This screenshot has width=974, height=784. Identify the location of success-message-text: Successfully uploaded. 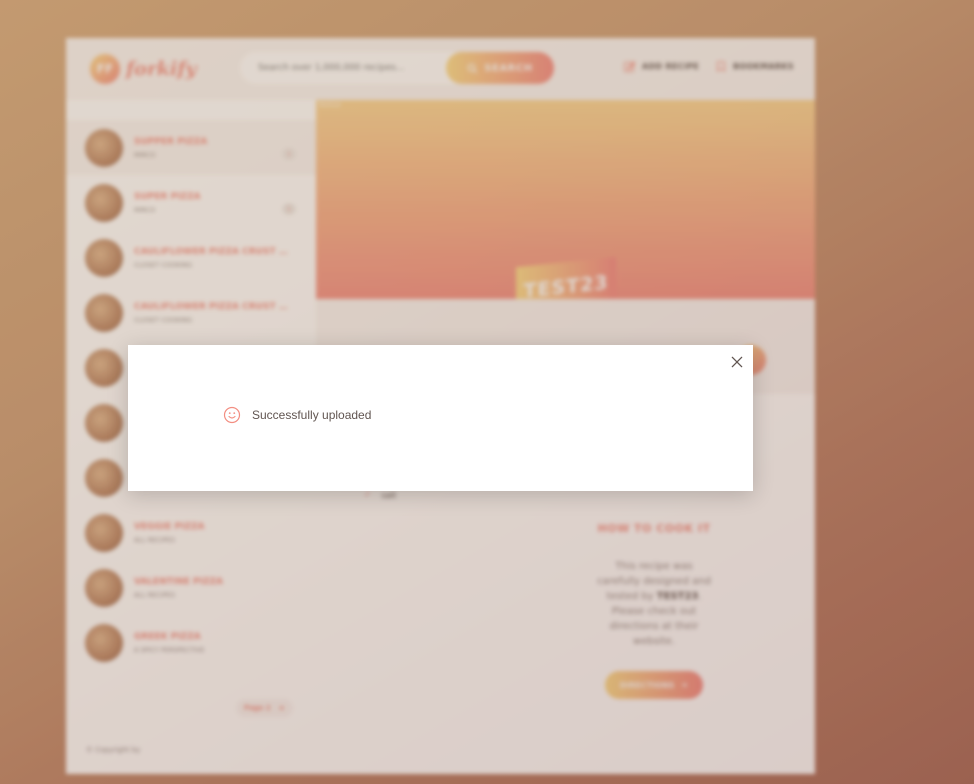
(312, 415).